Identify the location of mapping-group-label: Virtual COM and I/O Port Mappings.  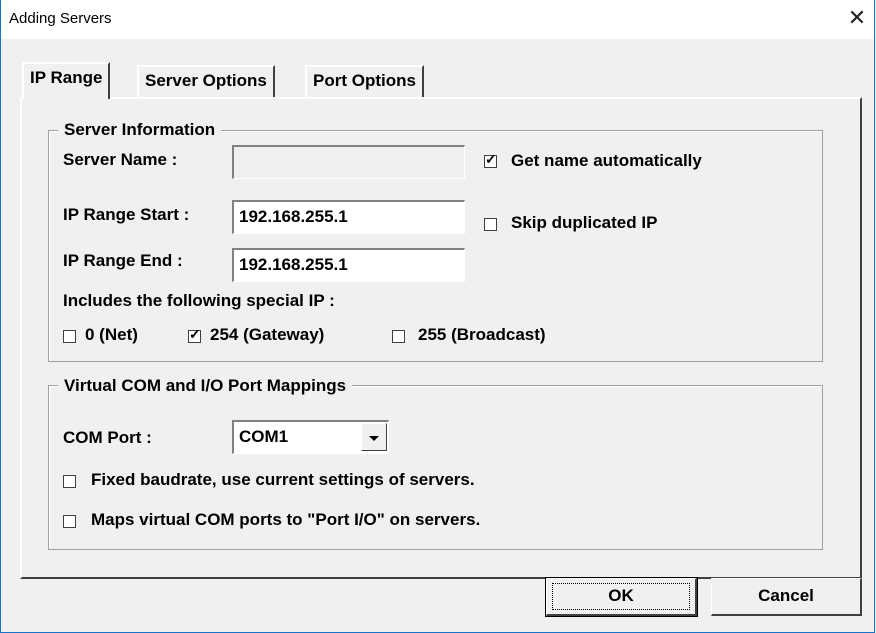
(205, 386).